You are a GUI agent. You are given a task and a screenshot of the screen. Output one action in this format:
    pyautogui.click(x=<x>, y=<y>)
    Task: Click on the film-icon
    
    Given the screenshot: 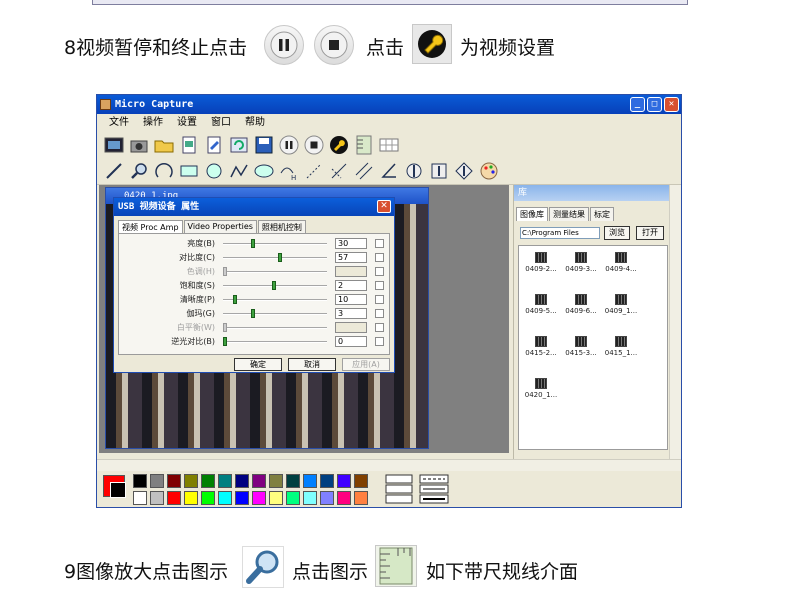 What is the action you would take?
    pyautogui.click(x=114, y=145)
    